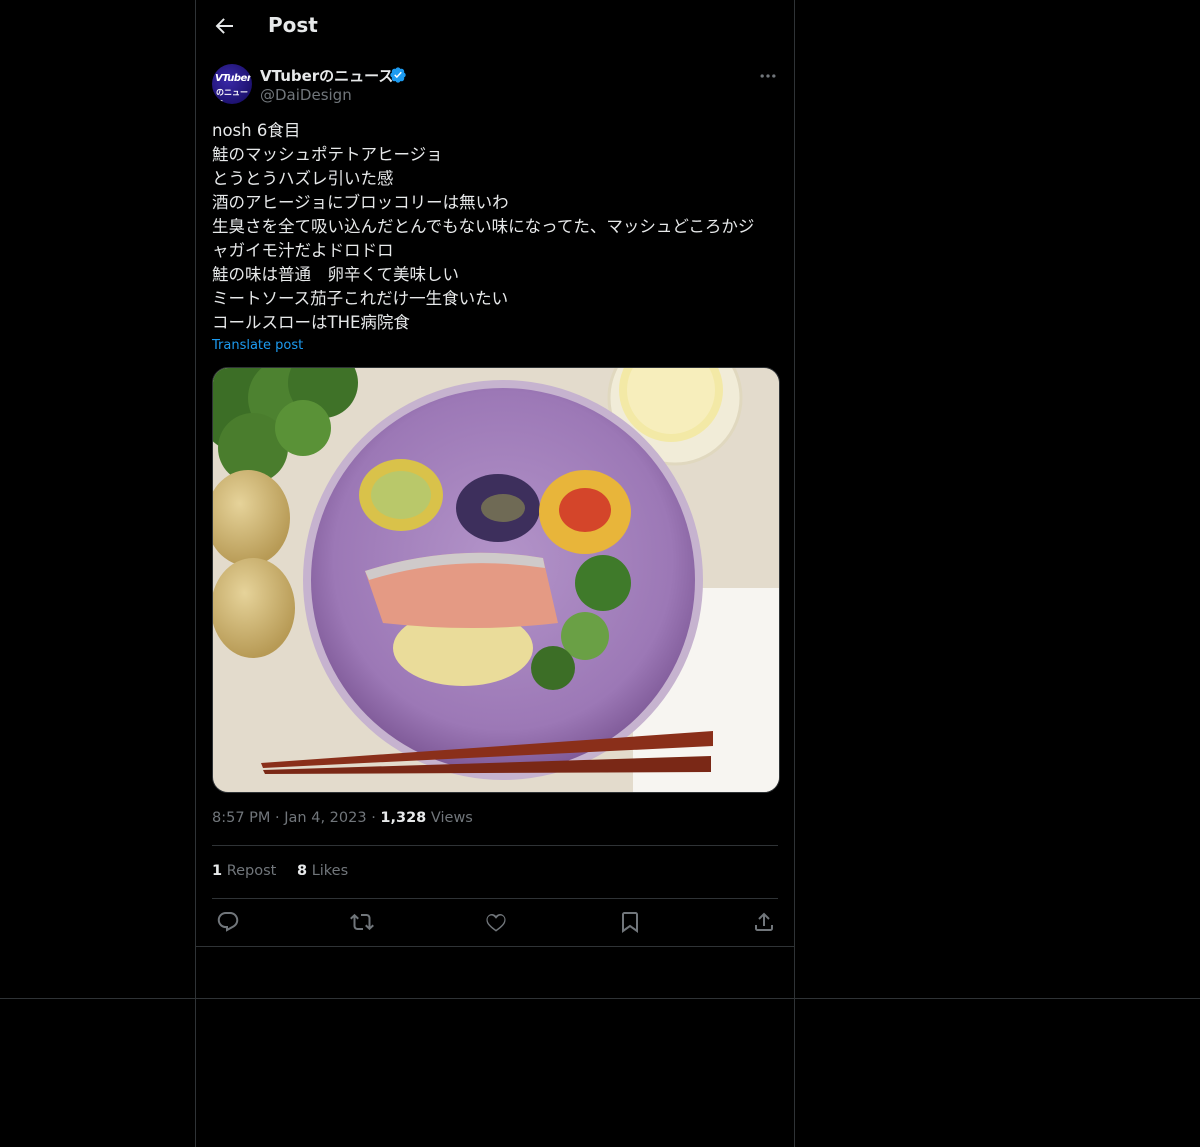  What do you see at coordinates (327, 154) in the screenshot?
I see `post-line: 鮭のマッシュポテトアヒージョ` at bounding box center [327, 154].